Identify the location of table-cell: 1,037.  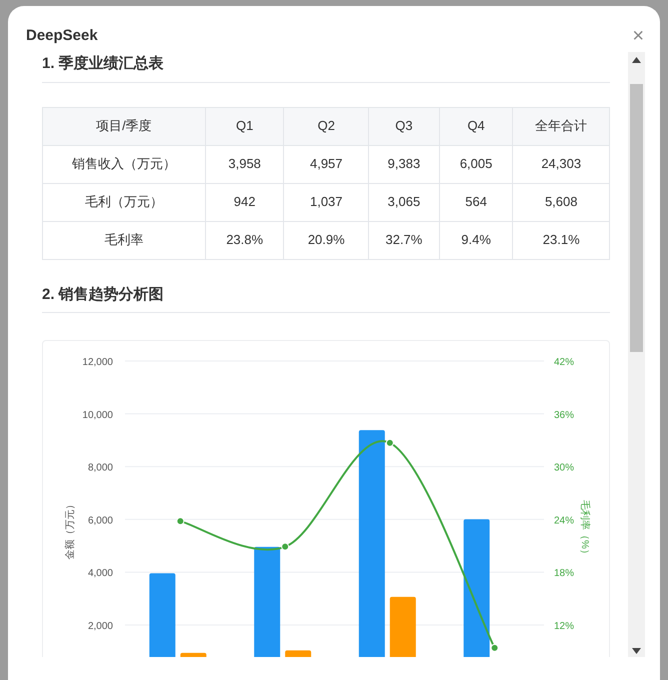
(326, 202).